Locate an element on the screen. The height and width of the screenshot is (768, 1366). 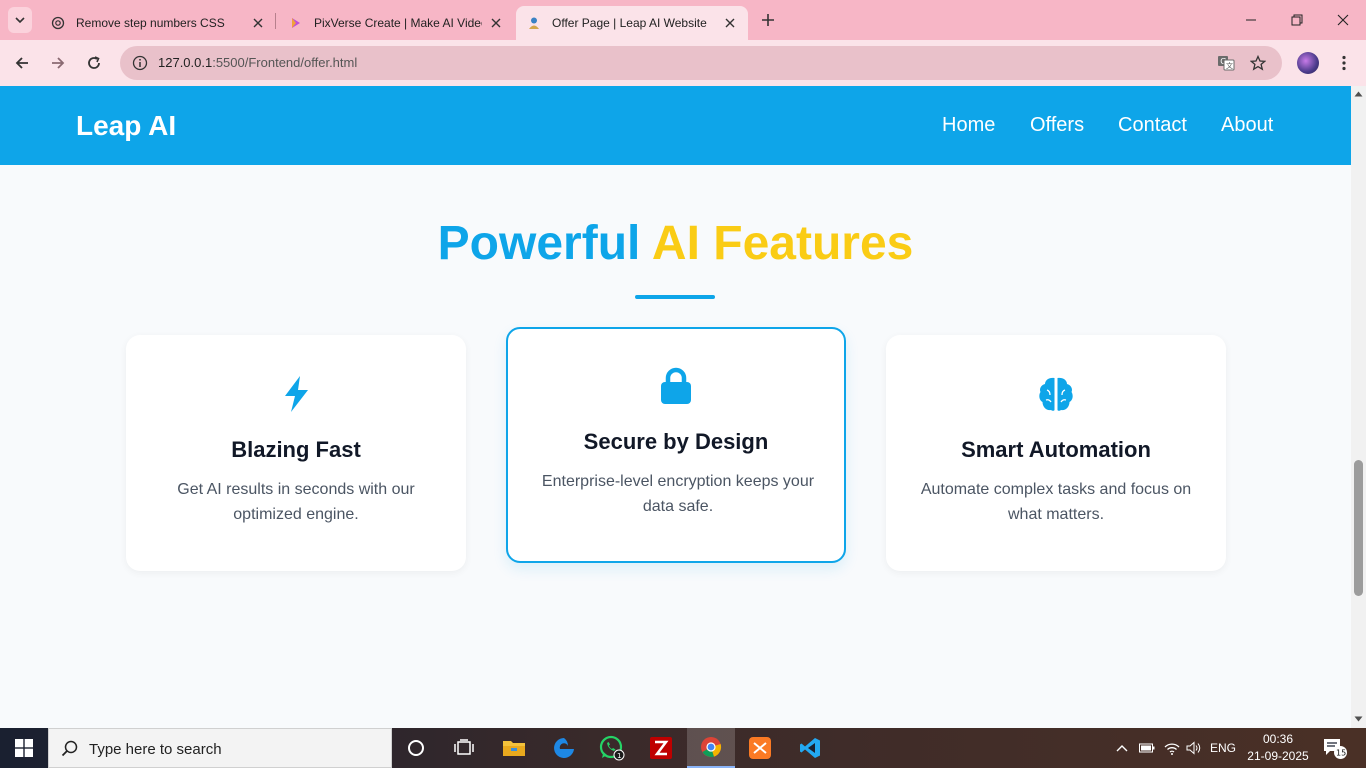
lock-icon is located at coordinates (676, 386).